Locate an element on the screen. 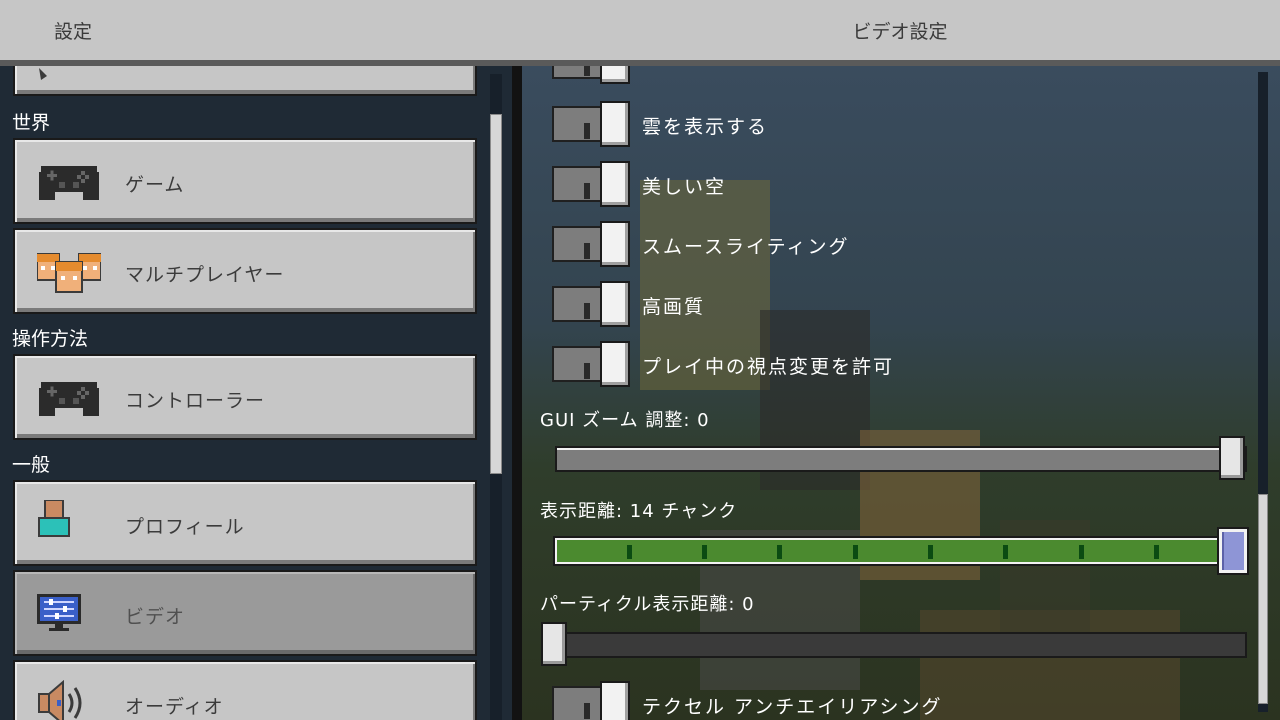 Image resolution: width=1280 pixels, height=720 pixels. toggle-fancy-graphics is located at coordinates (591, 304).